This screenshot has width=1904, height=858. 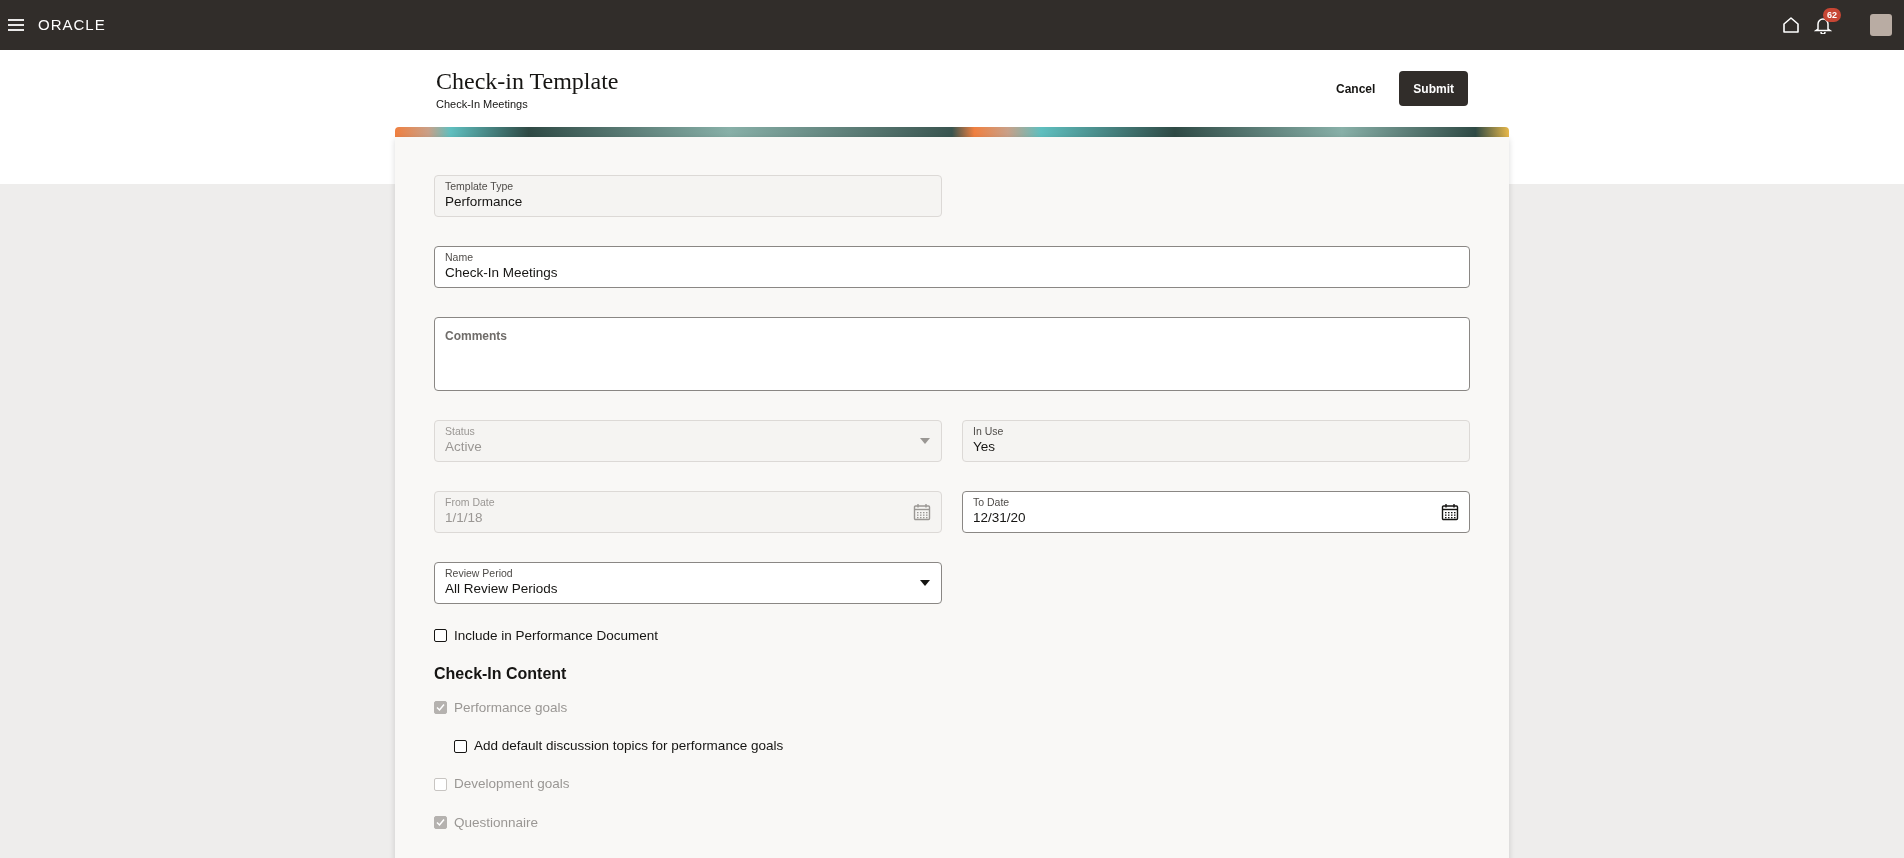 I want to click on field-label: In Use, so click(x=989, y=431).